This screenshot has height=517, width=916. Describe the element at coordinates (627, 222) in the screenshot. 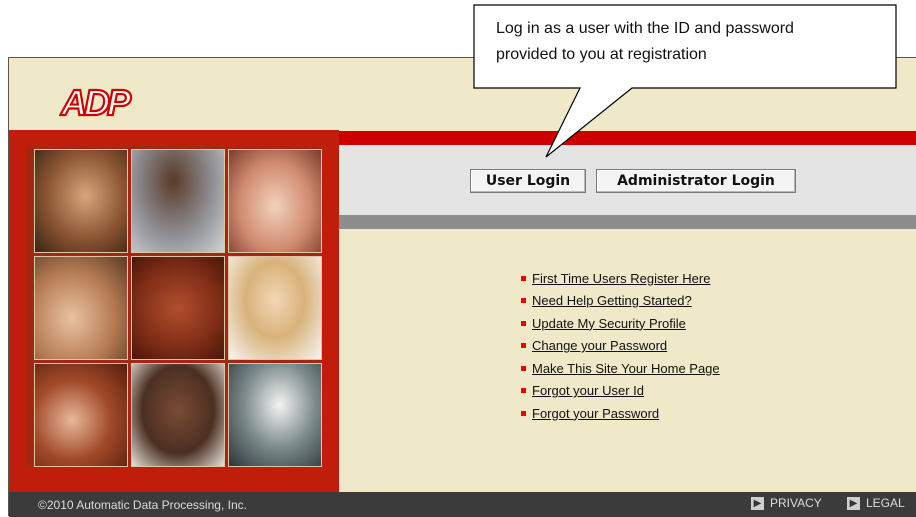

I see `gray-divider-bar` at that location.